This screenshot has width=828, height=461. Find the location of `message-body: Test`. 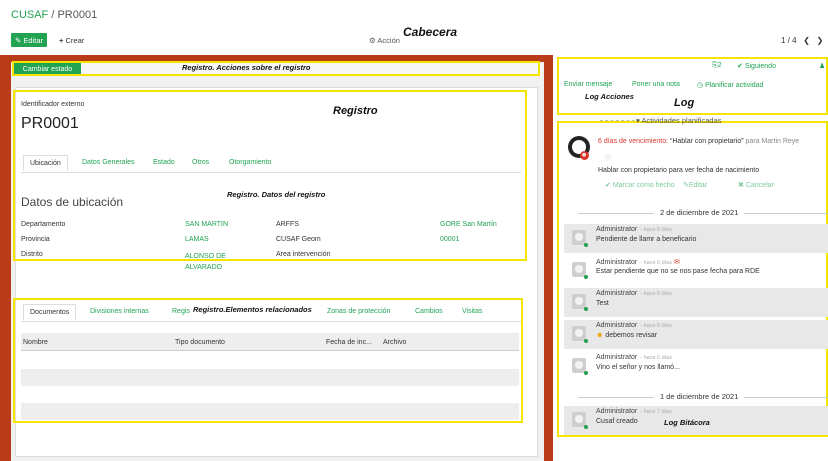

message-body: Test is located at coordinates (602, 303).